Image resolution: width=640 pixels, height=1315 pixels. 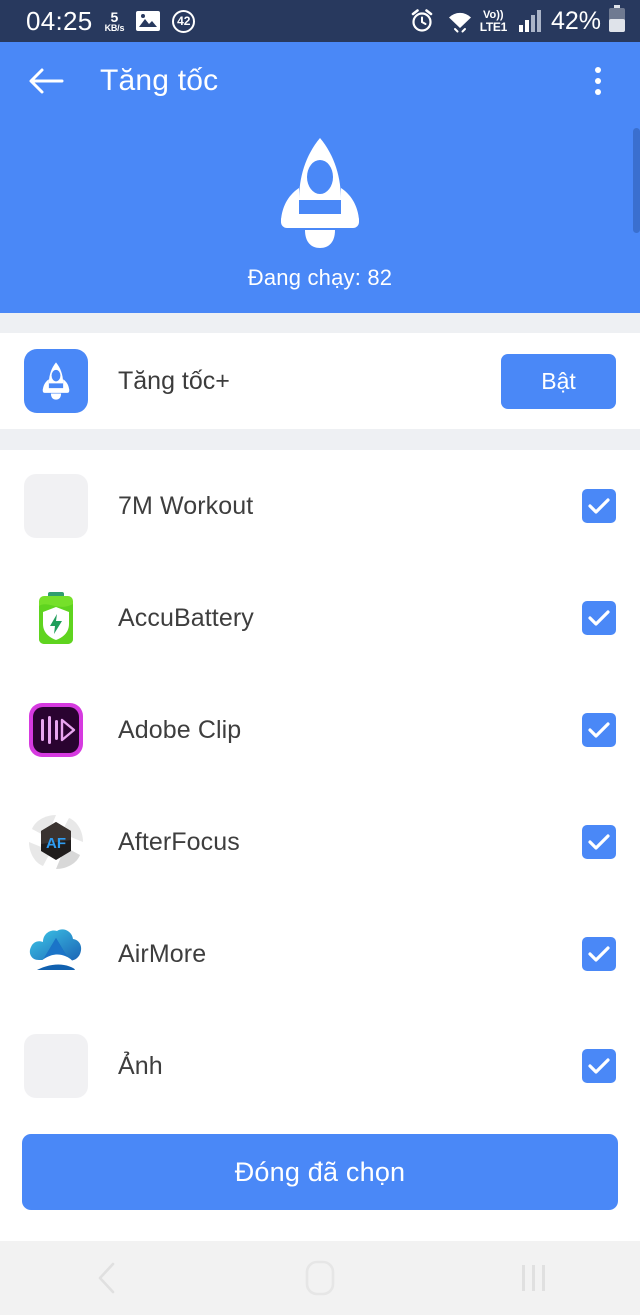 I want to click on alarm-clock-icon, so click(x=422, y=21).